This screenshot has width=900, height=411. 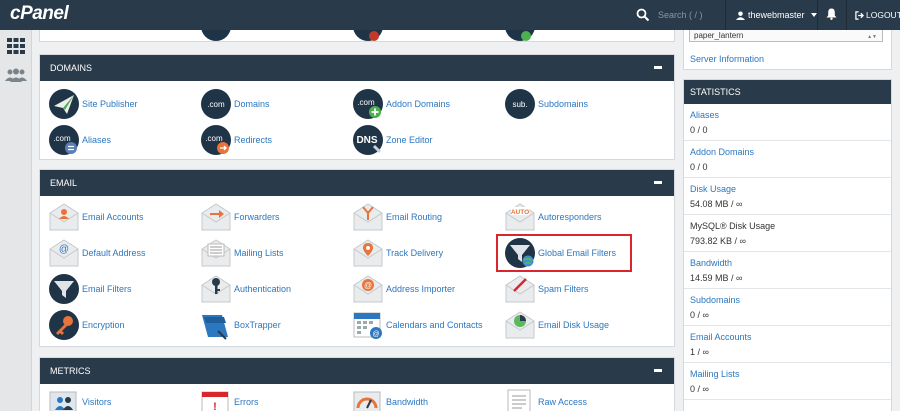 I want to click on stat-row: Bandwidth 14.59 MB / ∞, so click(x=787, y=270).